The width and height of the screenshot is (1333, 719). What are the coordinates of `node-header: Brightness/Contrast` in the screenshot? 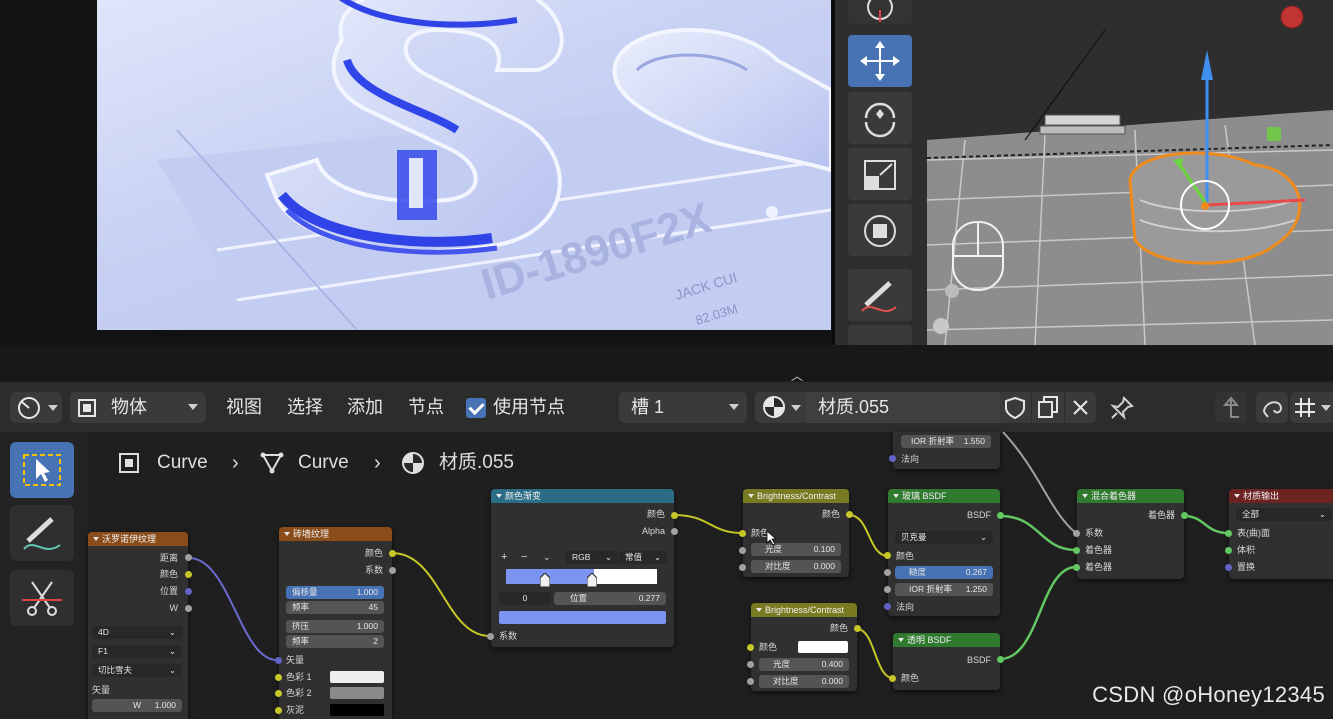 It's located at (796, 496).